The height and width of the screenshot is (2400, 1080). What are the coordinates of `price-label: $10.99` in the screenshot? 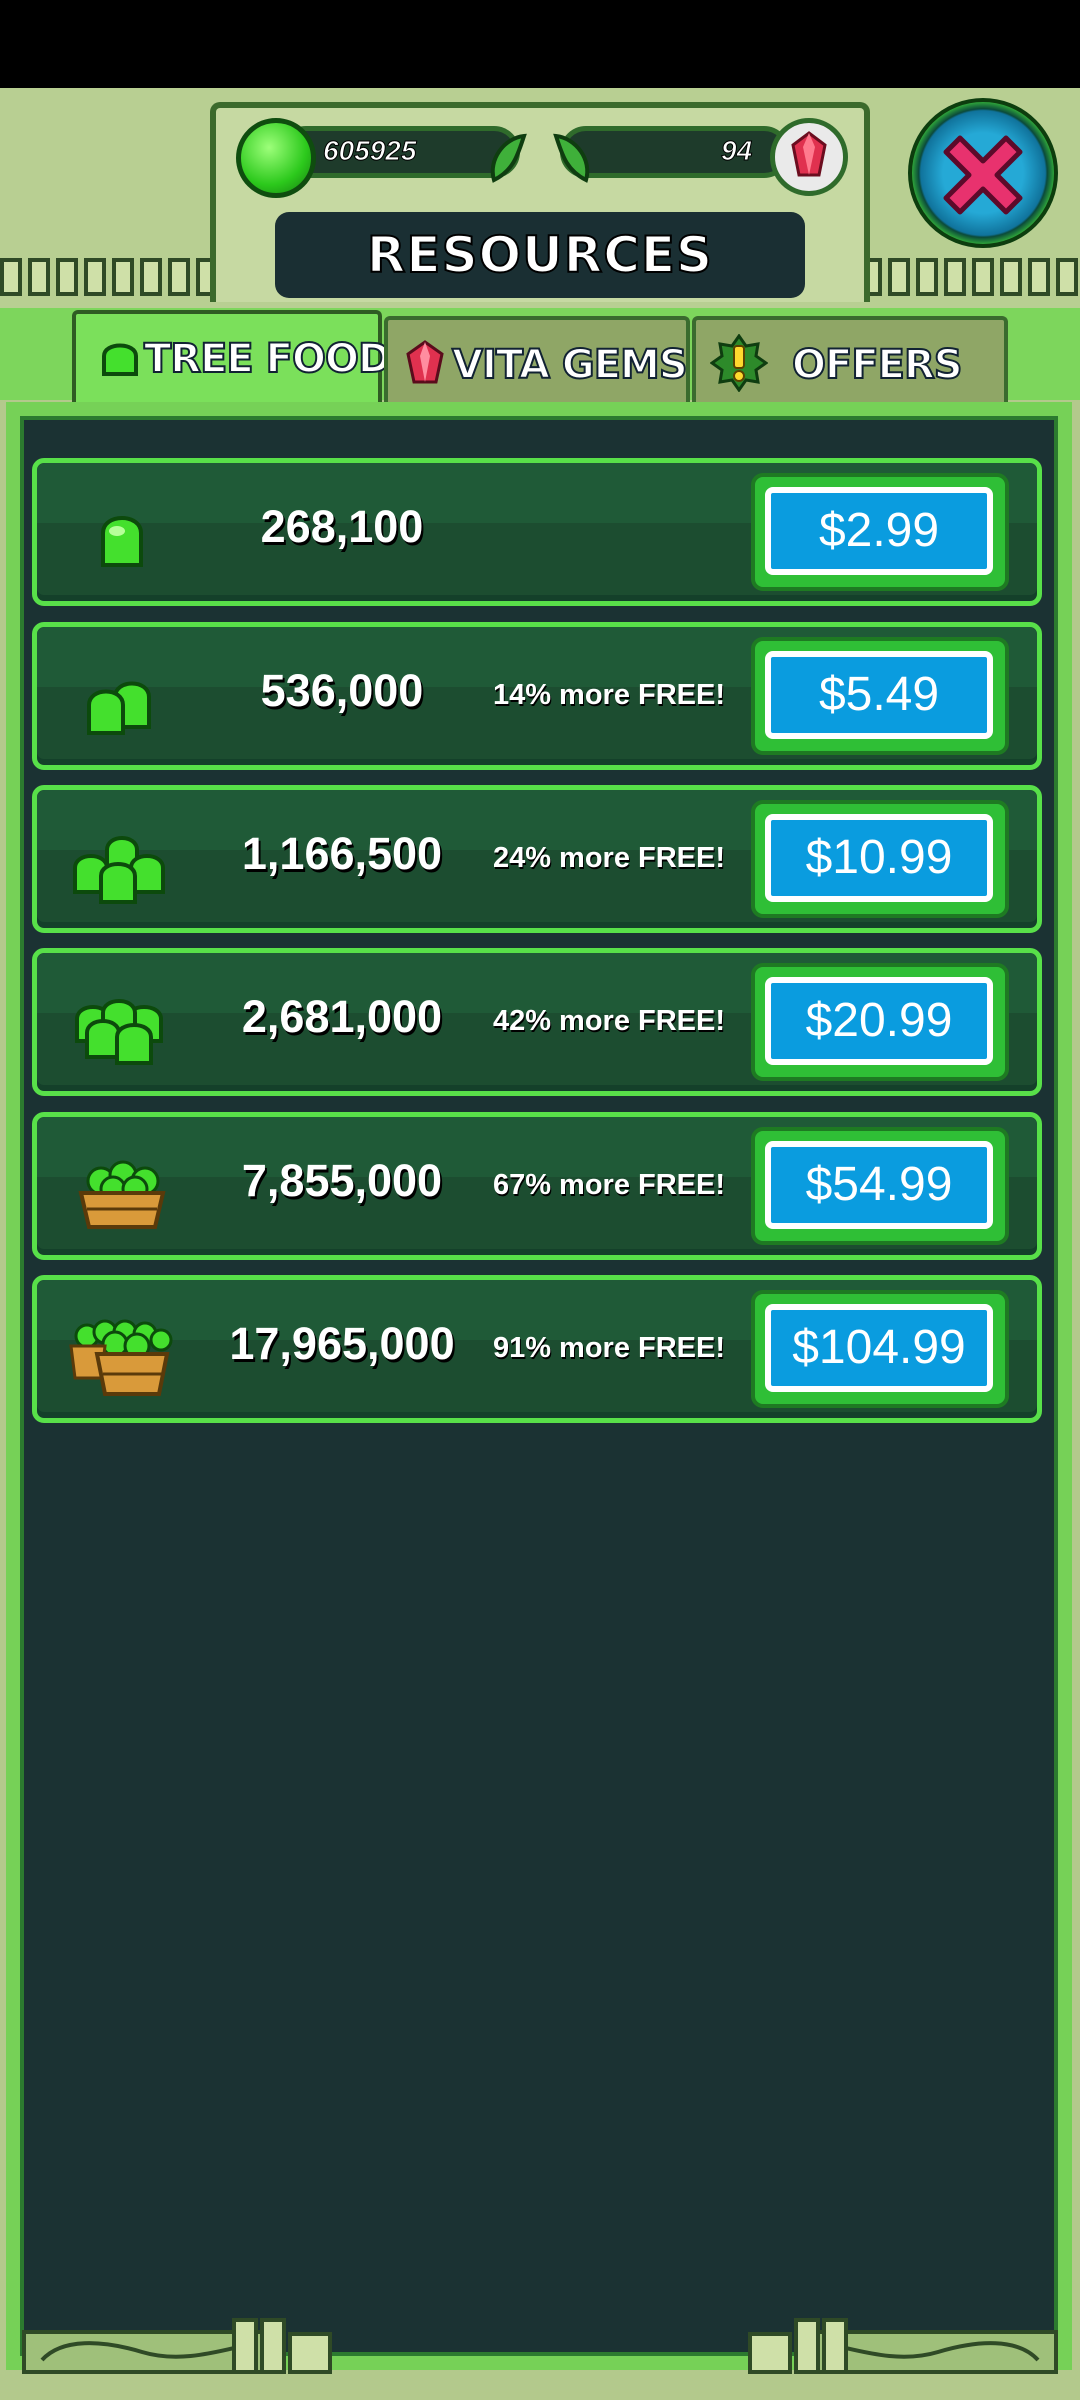 It's located at (879, 858).